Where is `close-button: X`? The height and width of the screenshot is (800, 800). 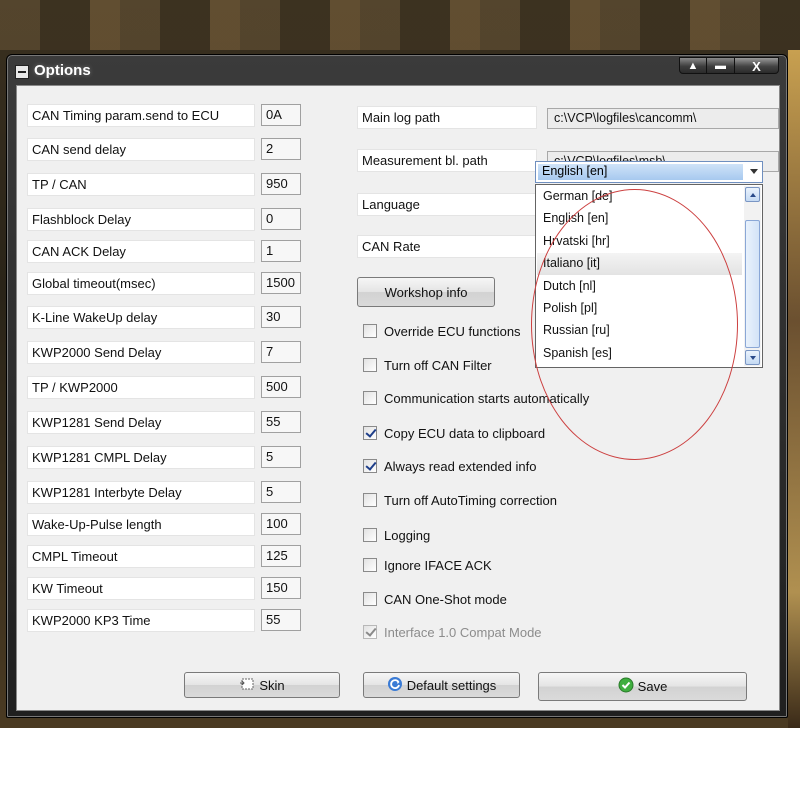 close-button: X is located at coordinates (757, 65).